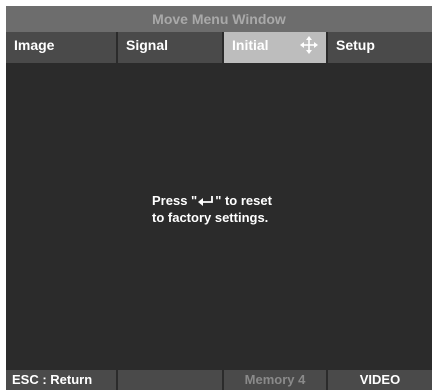  What do you see at coordinates (380, 47) in the screenshot?
I see `tab-setup: Setup` at bounding box center [380, 47].